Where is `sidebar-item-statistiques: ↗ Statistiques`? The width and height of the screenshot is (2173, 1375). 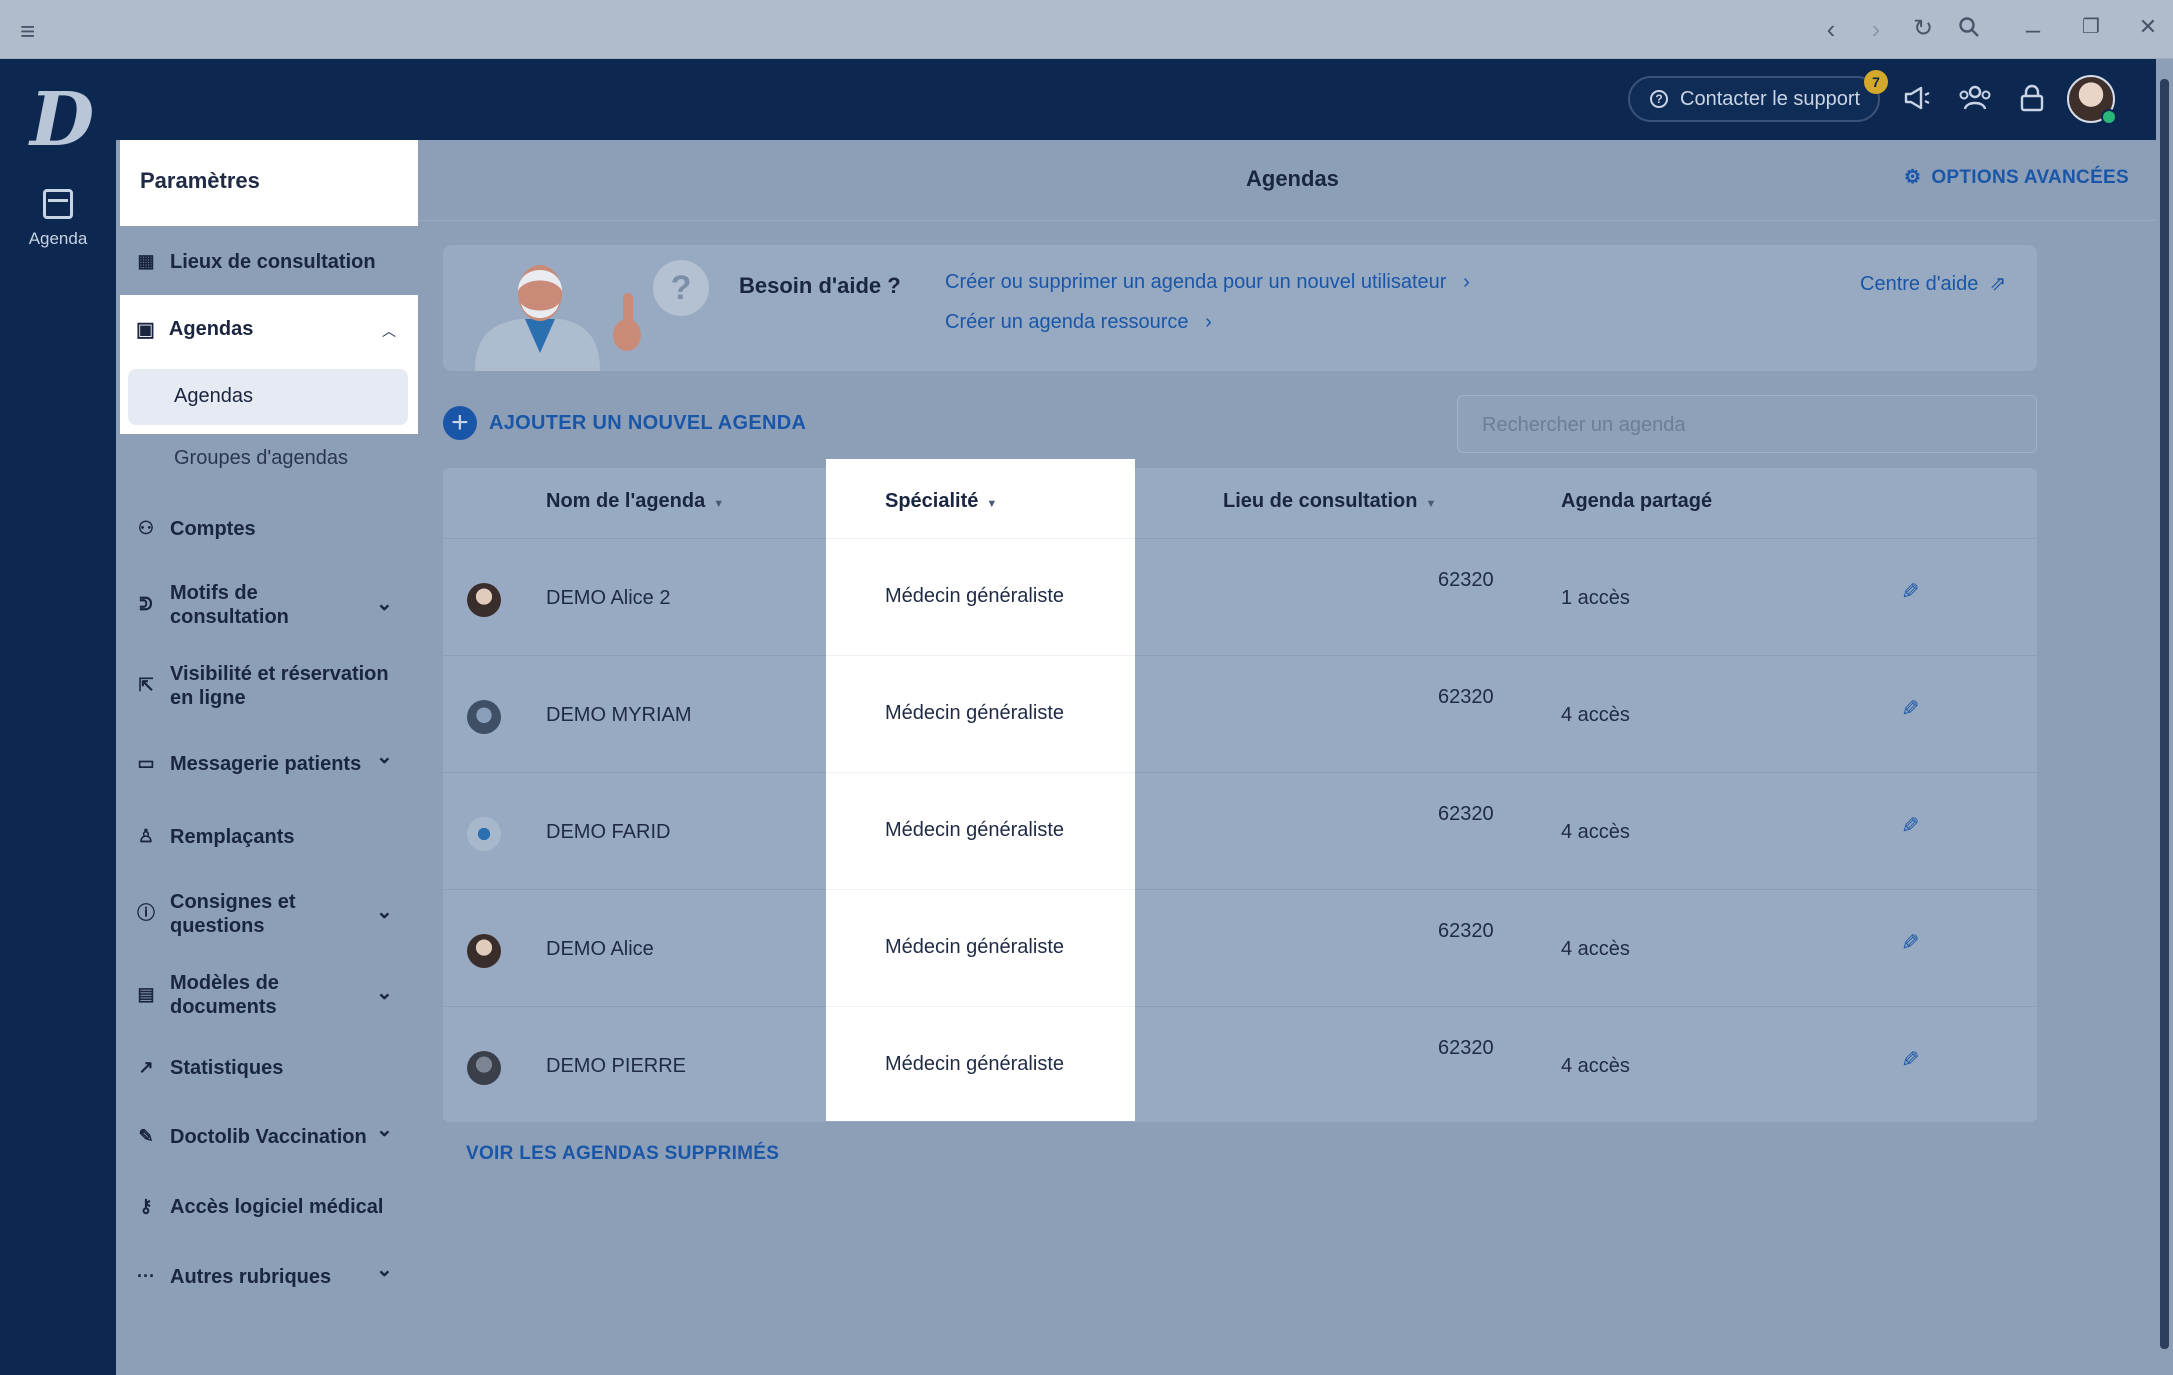 sidebar-item-statistiques: ↗ Statistiques is located at coordinates (271, 1068).